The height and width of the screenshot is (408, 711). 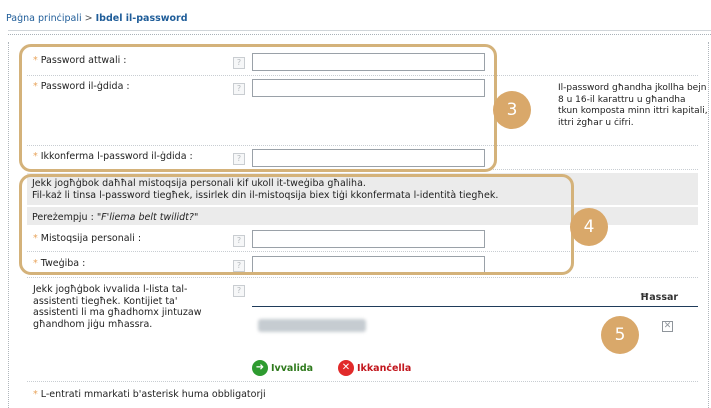 What do you see at coordinates (312, 325) in the screenshot?
I see `assistant-name-redacted` at bounding box center [312, 325].